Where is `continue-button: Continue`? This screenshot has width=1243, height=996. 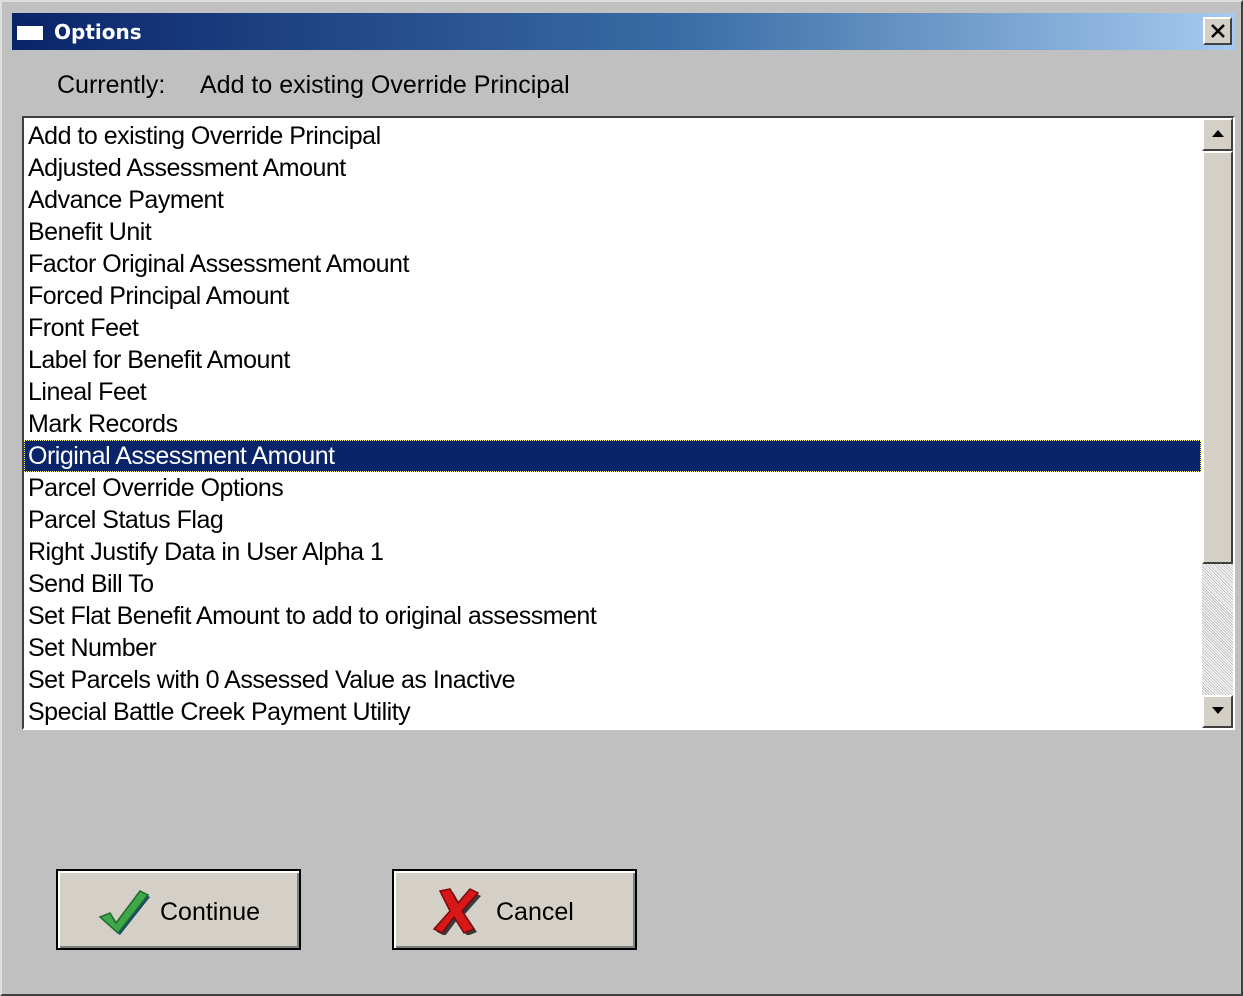
continue-button: Continue is located at coordinates (178, 909).